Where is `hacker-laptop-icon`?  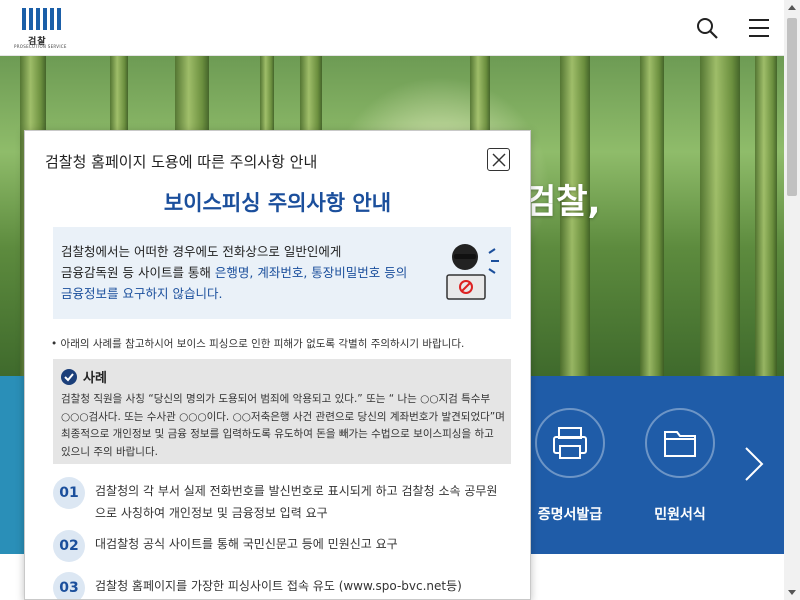
hacker-laptop-icon is located at coordinates (472, 272).